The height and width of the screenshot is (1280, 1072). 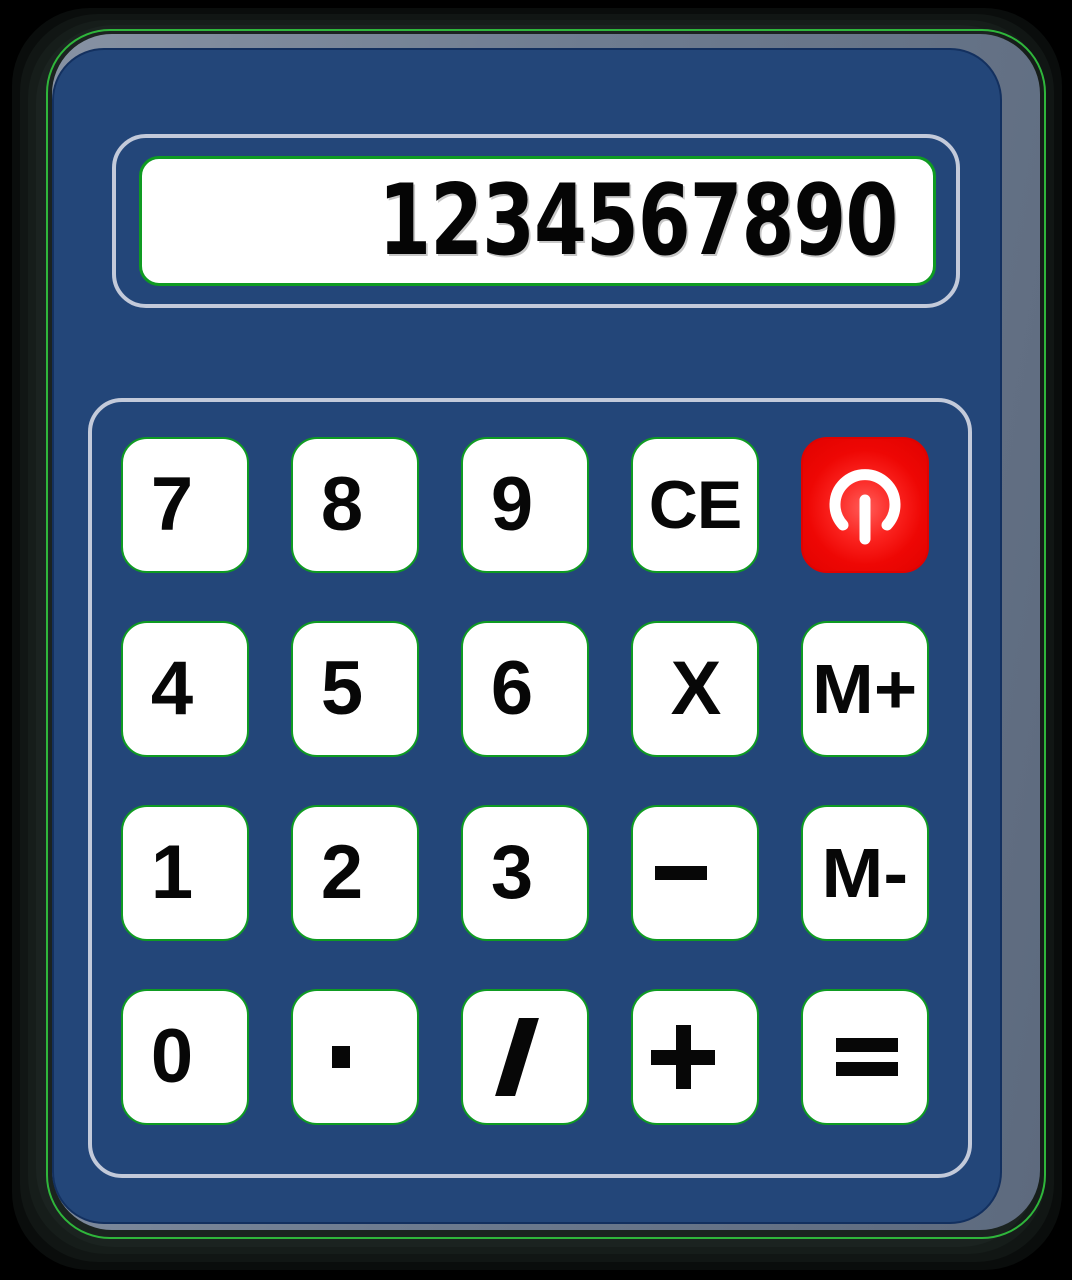 What do you see at coordinates (171, 688) in the screenshot?
I see `key-4-label: 4` at bounding box center [171, 688].